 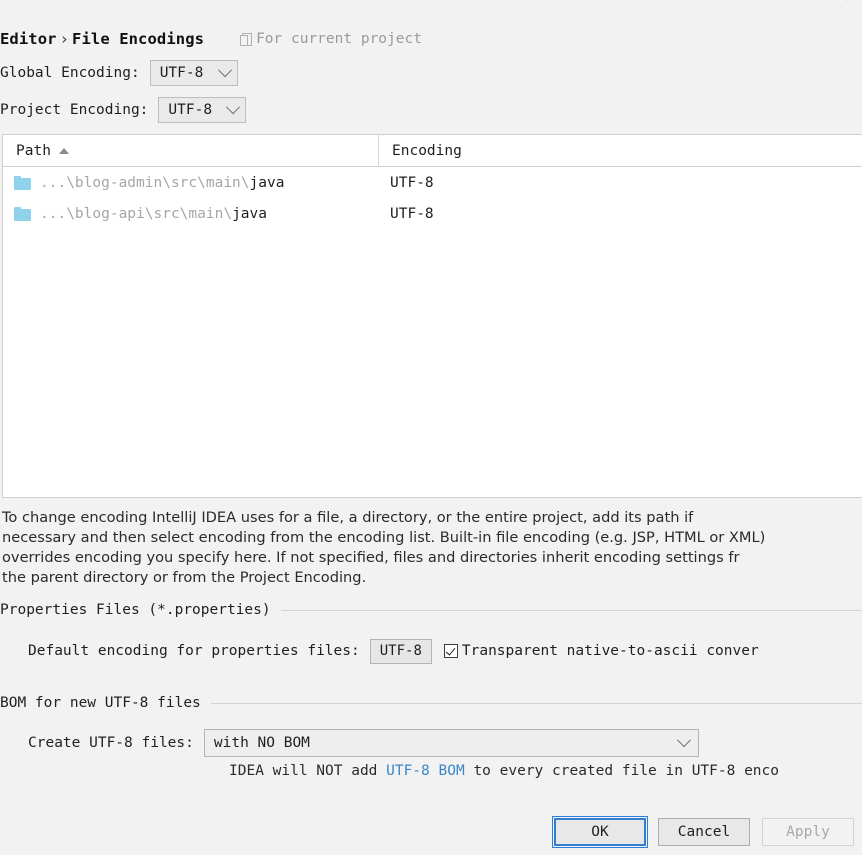 I want to click on cell-path: ...\blog-admin\src\main\ java, so click(x=191, y=183).